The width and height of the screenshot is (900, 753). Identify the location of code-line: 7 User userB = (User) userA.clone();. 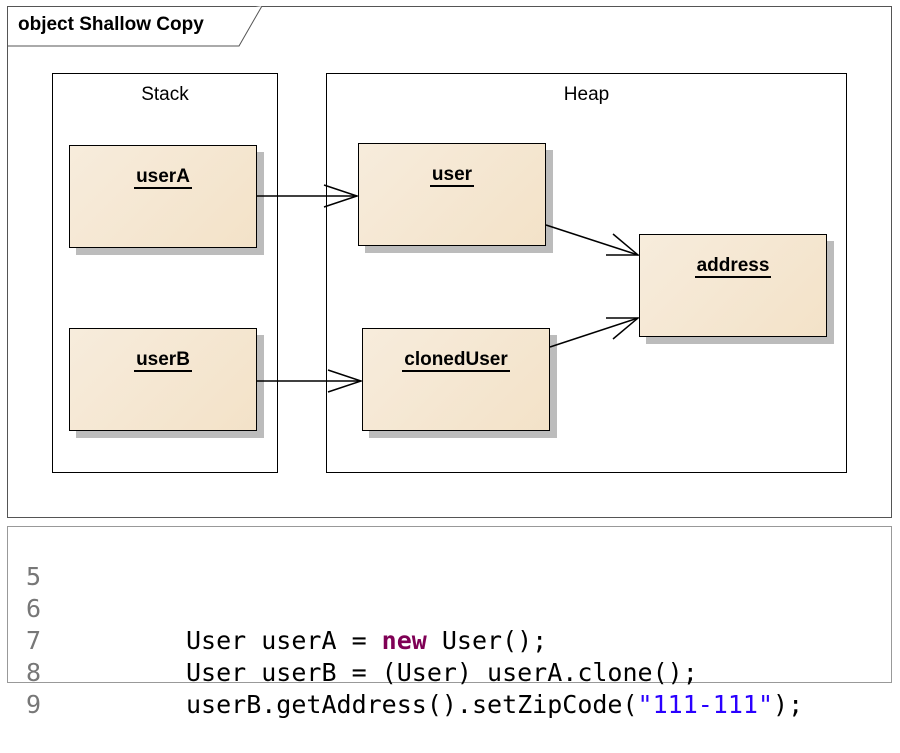
(353, 640).